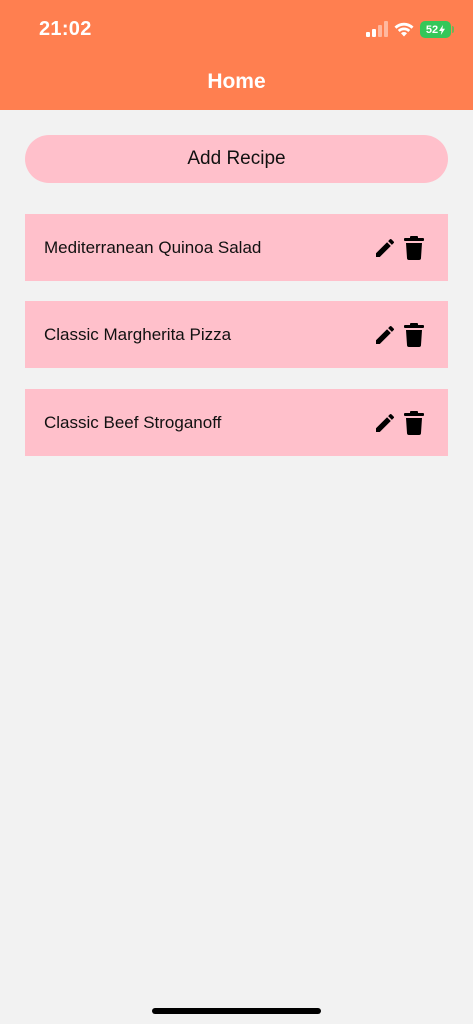 The image size is (473, 1024). Describe the element at coordinates (153, 247) in the screenshot. I see `recipe-name: Mediterranean Quinoa Salad` at that location.